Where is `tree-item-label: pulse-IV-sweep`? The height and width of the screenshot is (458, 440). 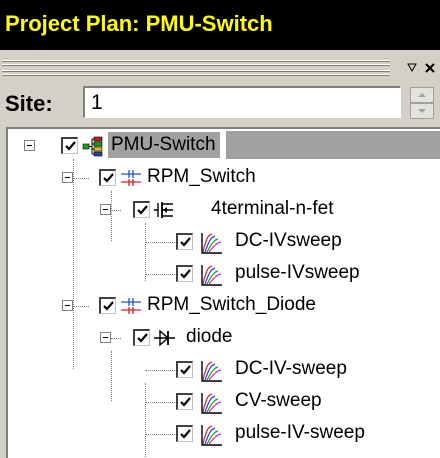
tree-item-label: pulse-IV-sweep is located at coordinates (300, 433).